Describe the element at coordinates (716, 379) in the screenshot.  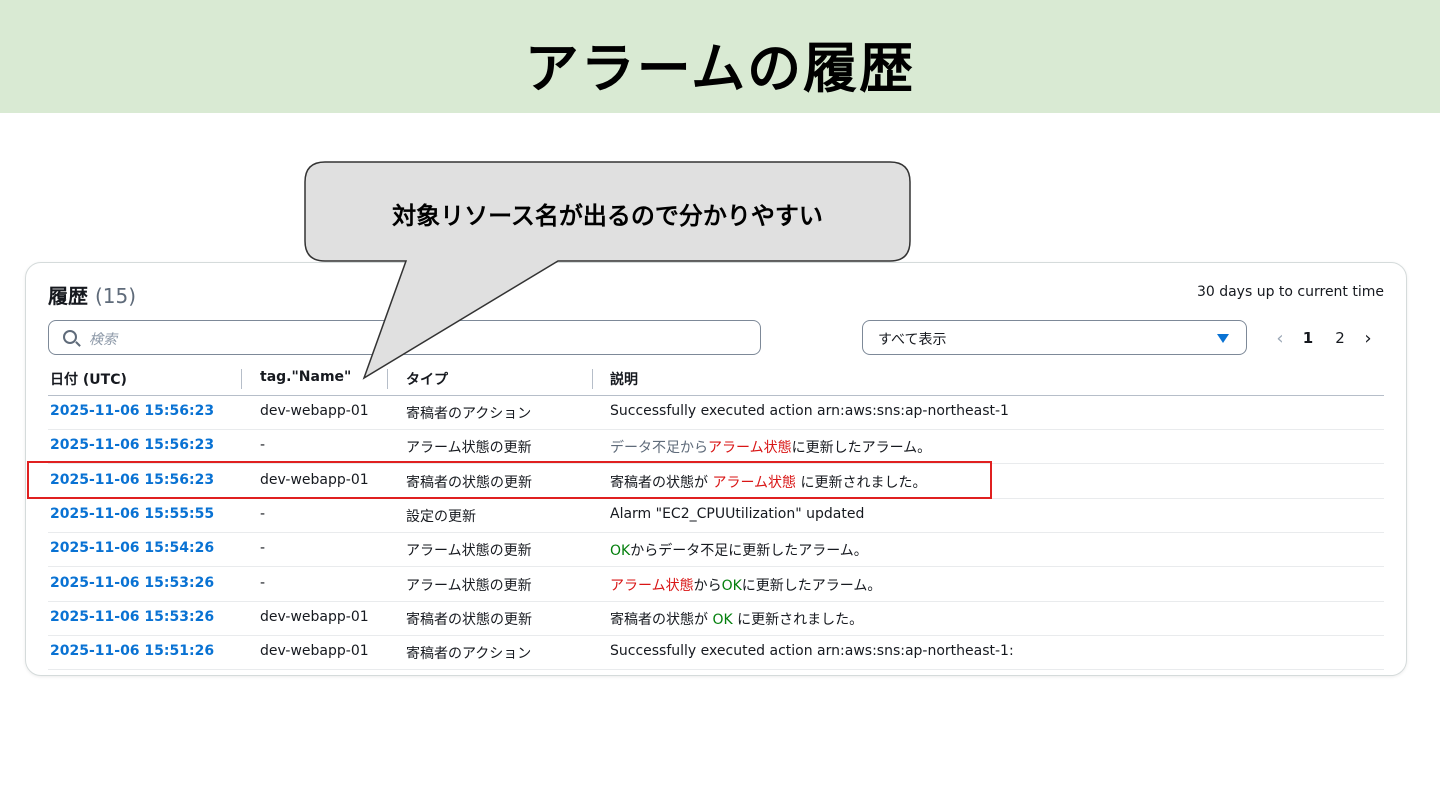
I see `table-header: 日付 (UTC) tag."Name" タイプ 説明` at that location.